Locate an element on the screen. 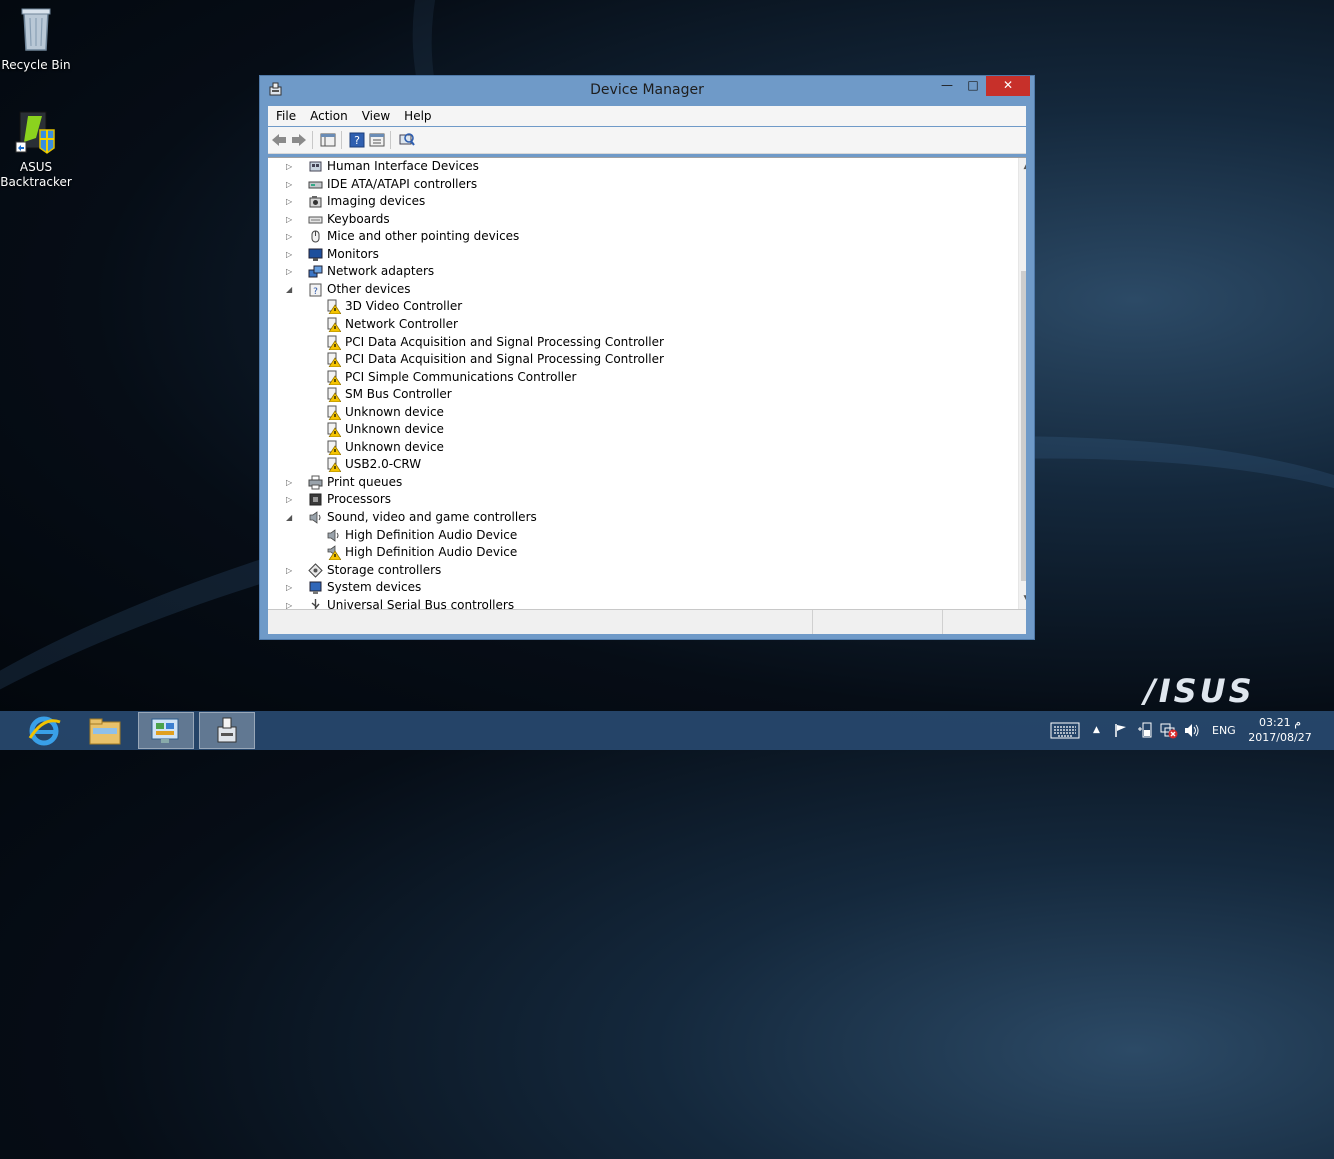  scroll-up-arrow-icon: ▲ is located at coordinates (1022, 166).